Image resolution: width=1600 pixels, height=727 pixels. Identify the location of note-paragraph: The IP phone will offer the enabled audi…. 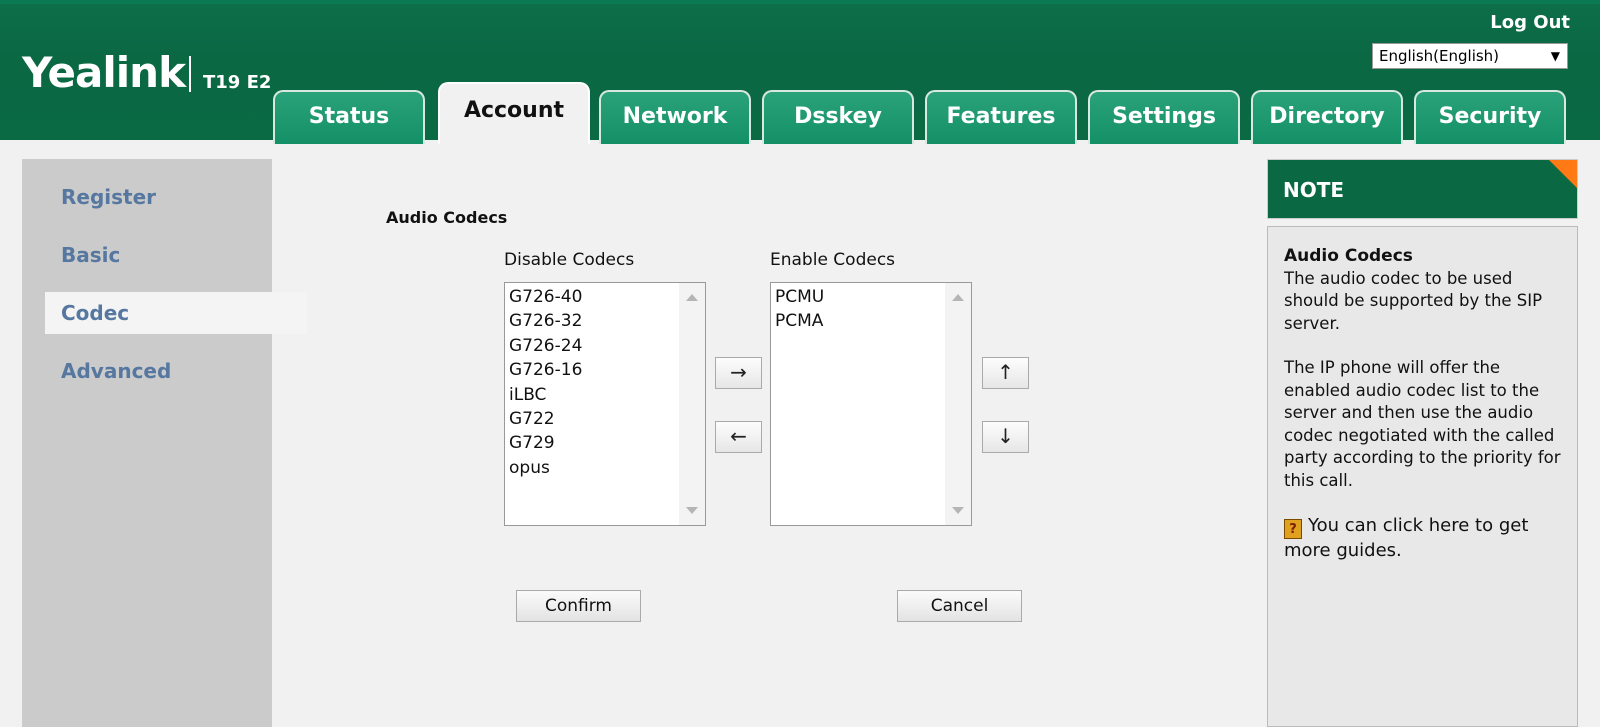
(1422, 424).